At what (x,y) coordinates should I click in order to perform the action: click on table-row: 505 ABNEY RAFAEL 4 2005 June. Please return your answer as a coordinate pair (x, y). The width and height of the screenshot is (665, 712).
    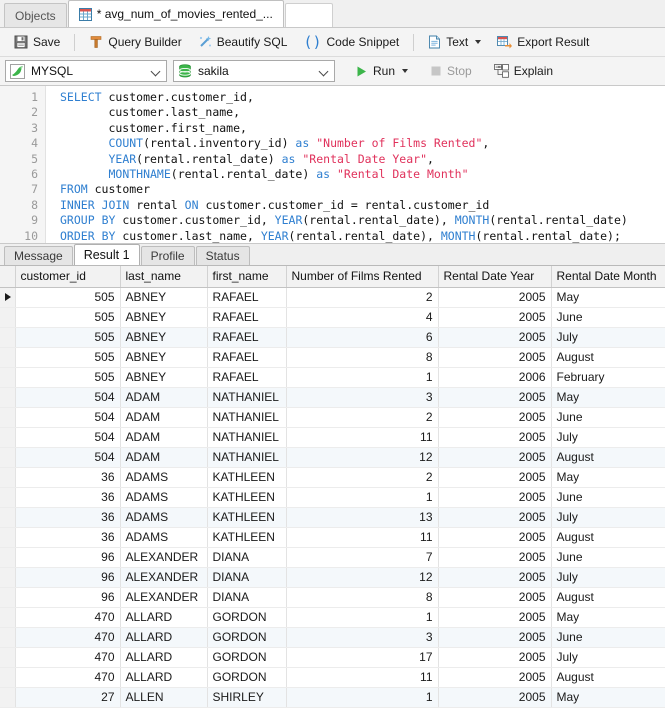
    Looking at the image, I should click on (332, 317).